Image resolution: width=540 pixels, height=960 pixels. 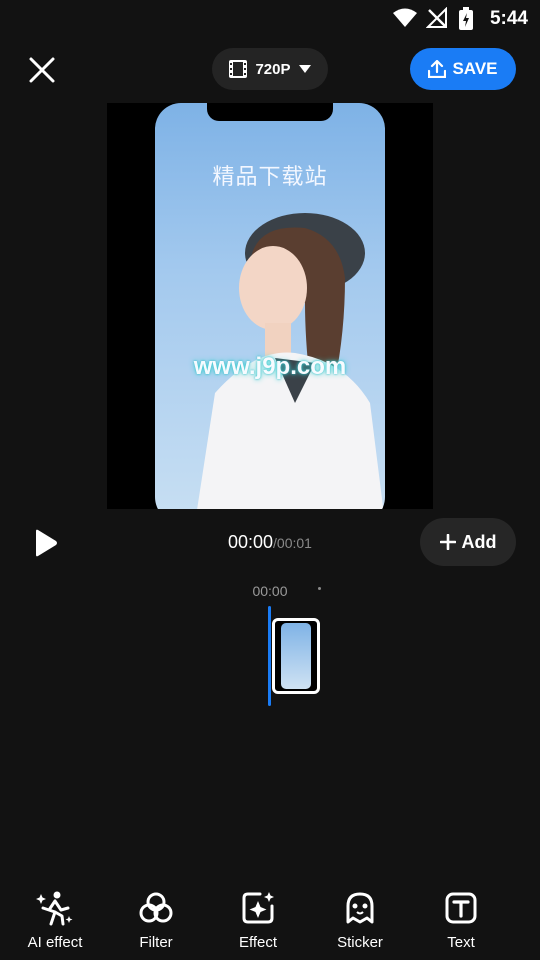 What do you see at coordinates (360, 942) in the screenshot?
I see `tool-label: Sticker` at bounding box center [360, 942].